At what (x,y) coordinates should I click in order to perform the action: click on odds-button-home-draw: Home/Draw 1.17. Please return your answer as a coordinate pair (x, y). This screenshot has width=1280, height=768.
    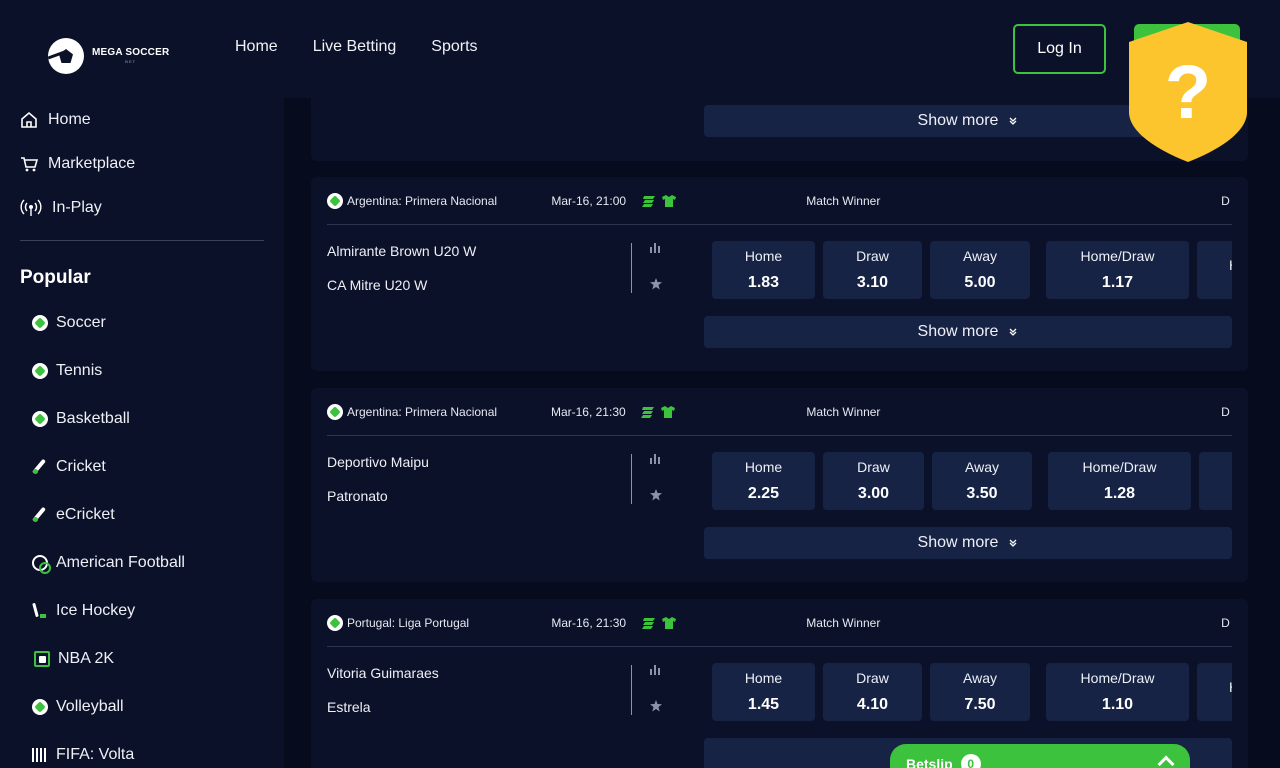
    Looking at the image, I should click on (1117, 270).